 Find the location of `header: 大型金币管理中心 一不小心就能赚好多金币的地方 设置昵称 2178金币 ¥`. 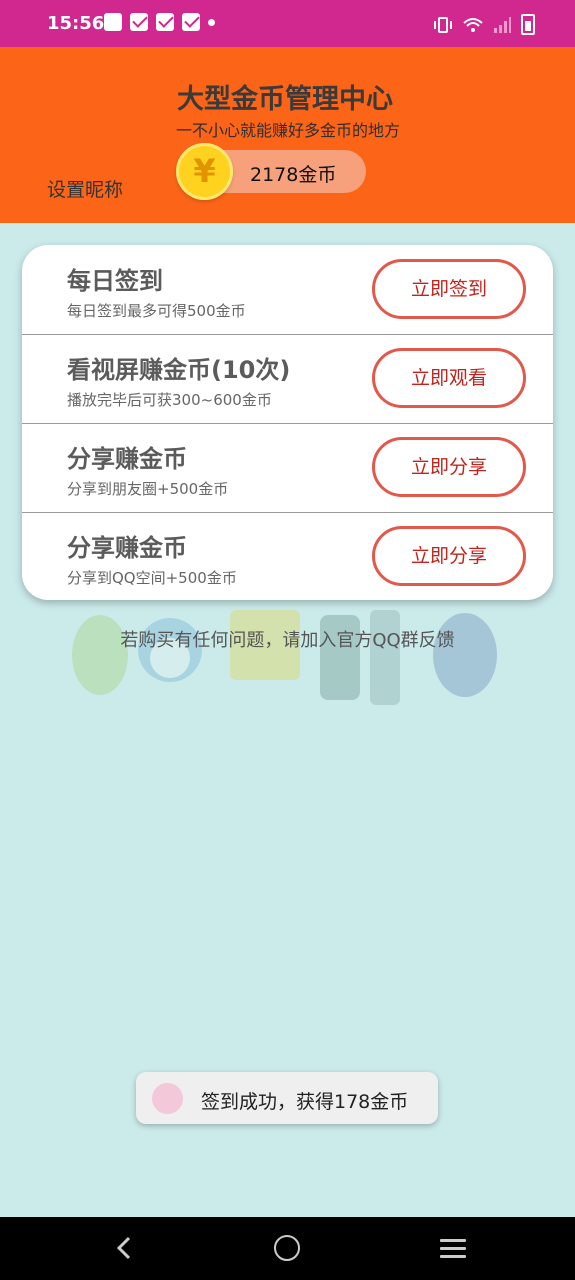

header: 大型金币管理中心 一不小心就能赚好多金币的地方 设置昵称 2178金币 ¥ is located at coordinates (287, 135).